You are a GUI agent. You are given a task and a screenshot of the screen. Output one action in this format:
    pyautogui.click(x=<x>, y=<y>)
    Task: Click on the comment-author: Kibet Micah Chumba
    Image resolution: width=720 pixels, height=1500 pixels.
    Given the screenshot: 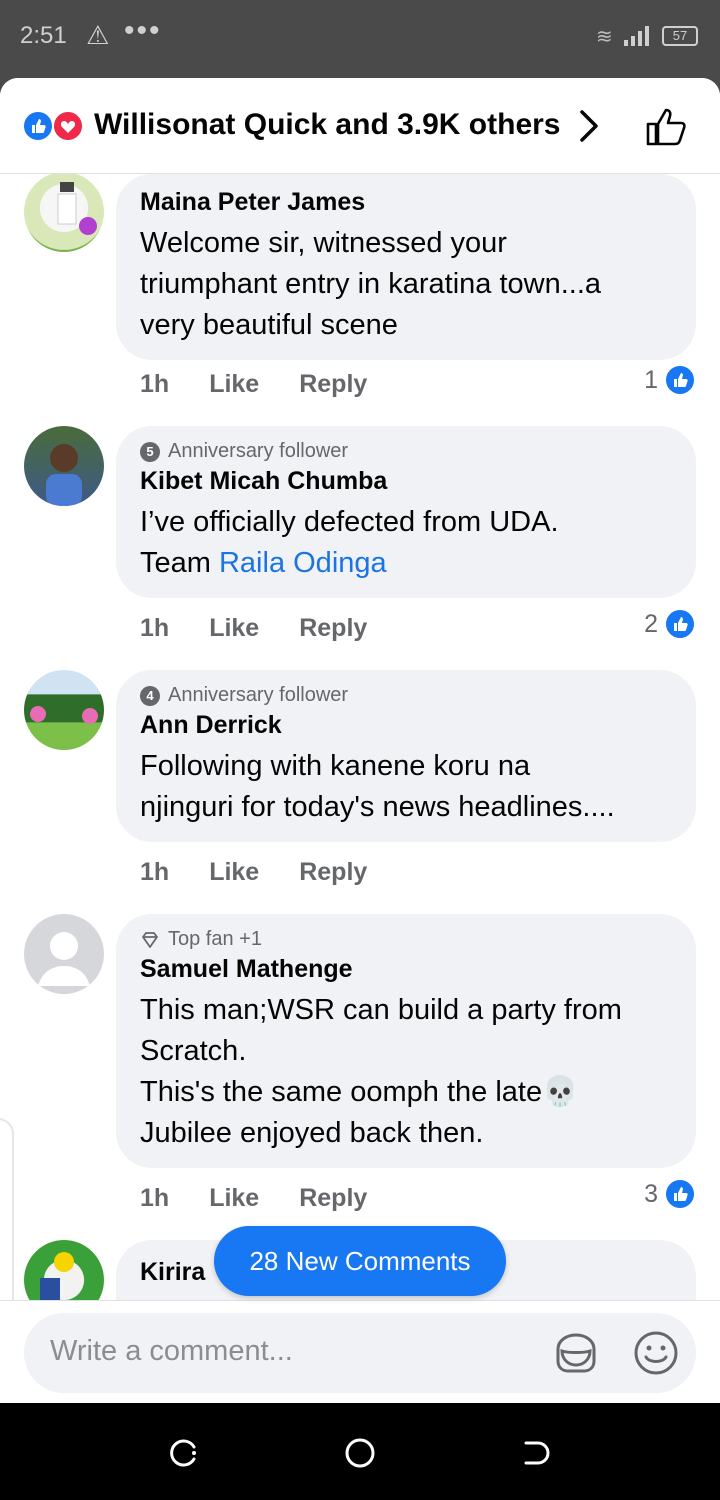 What is the action you would take?
    pyautogui.click(x=406, y=481)
    